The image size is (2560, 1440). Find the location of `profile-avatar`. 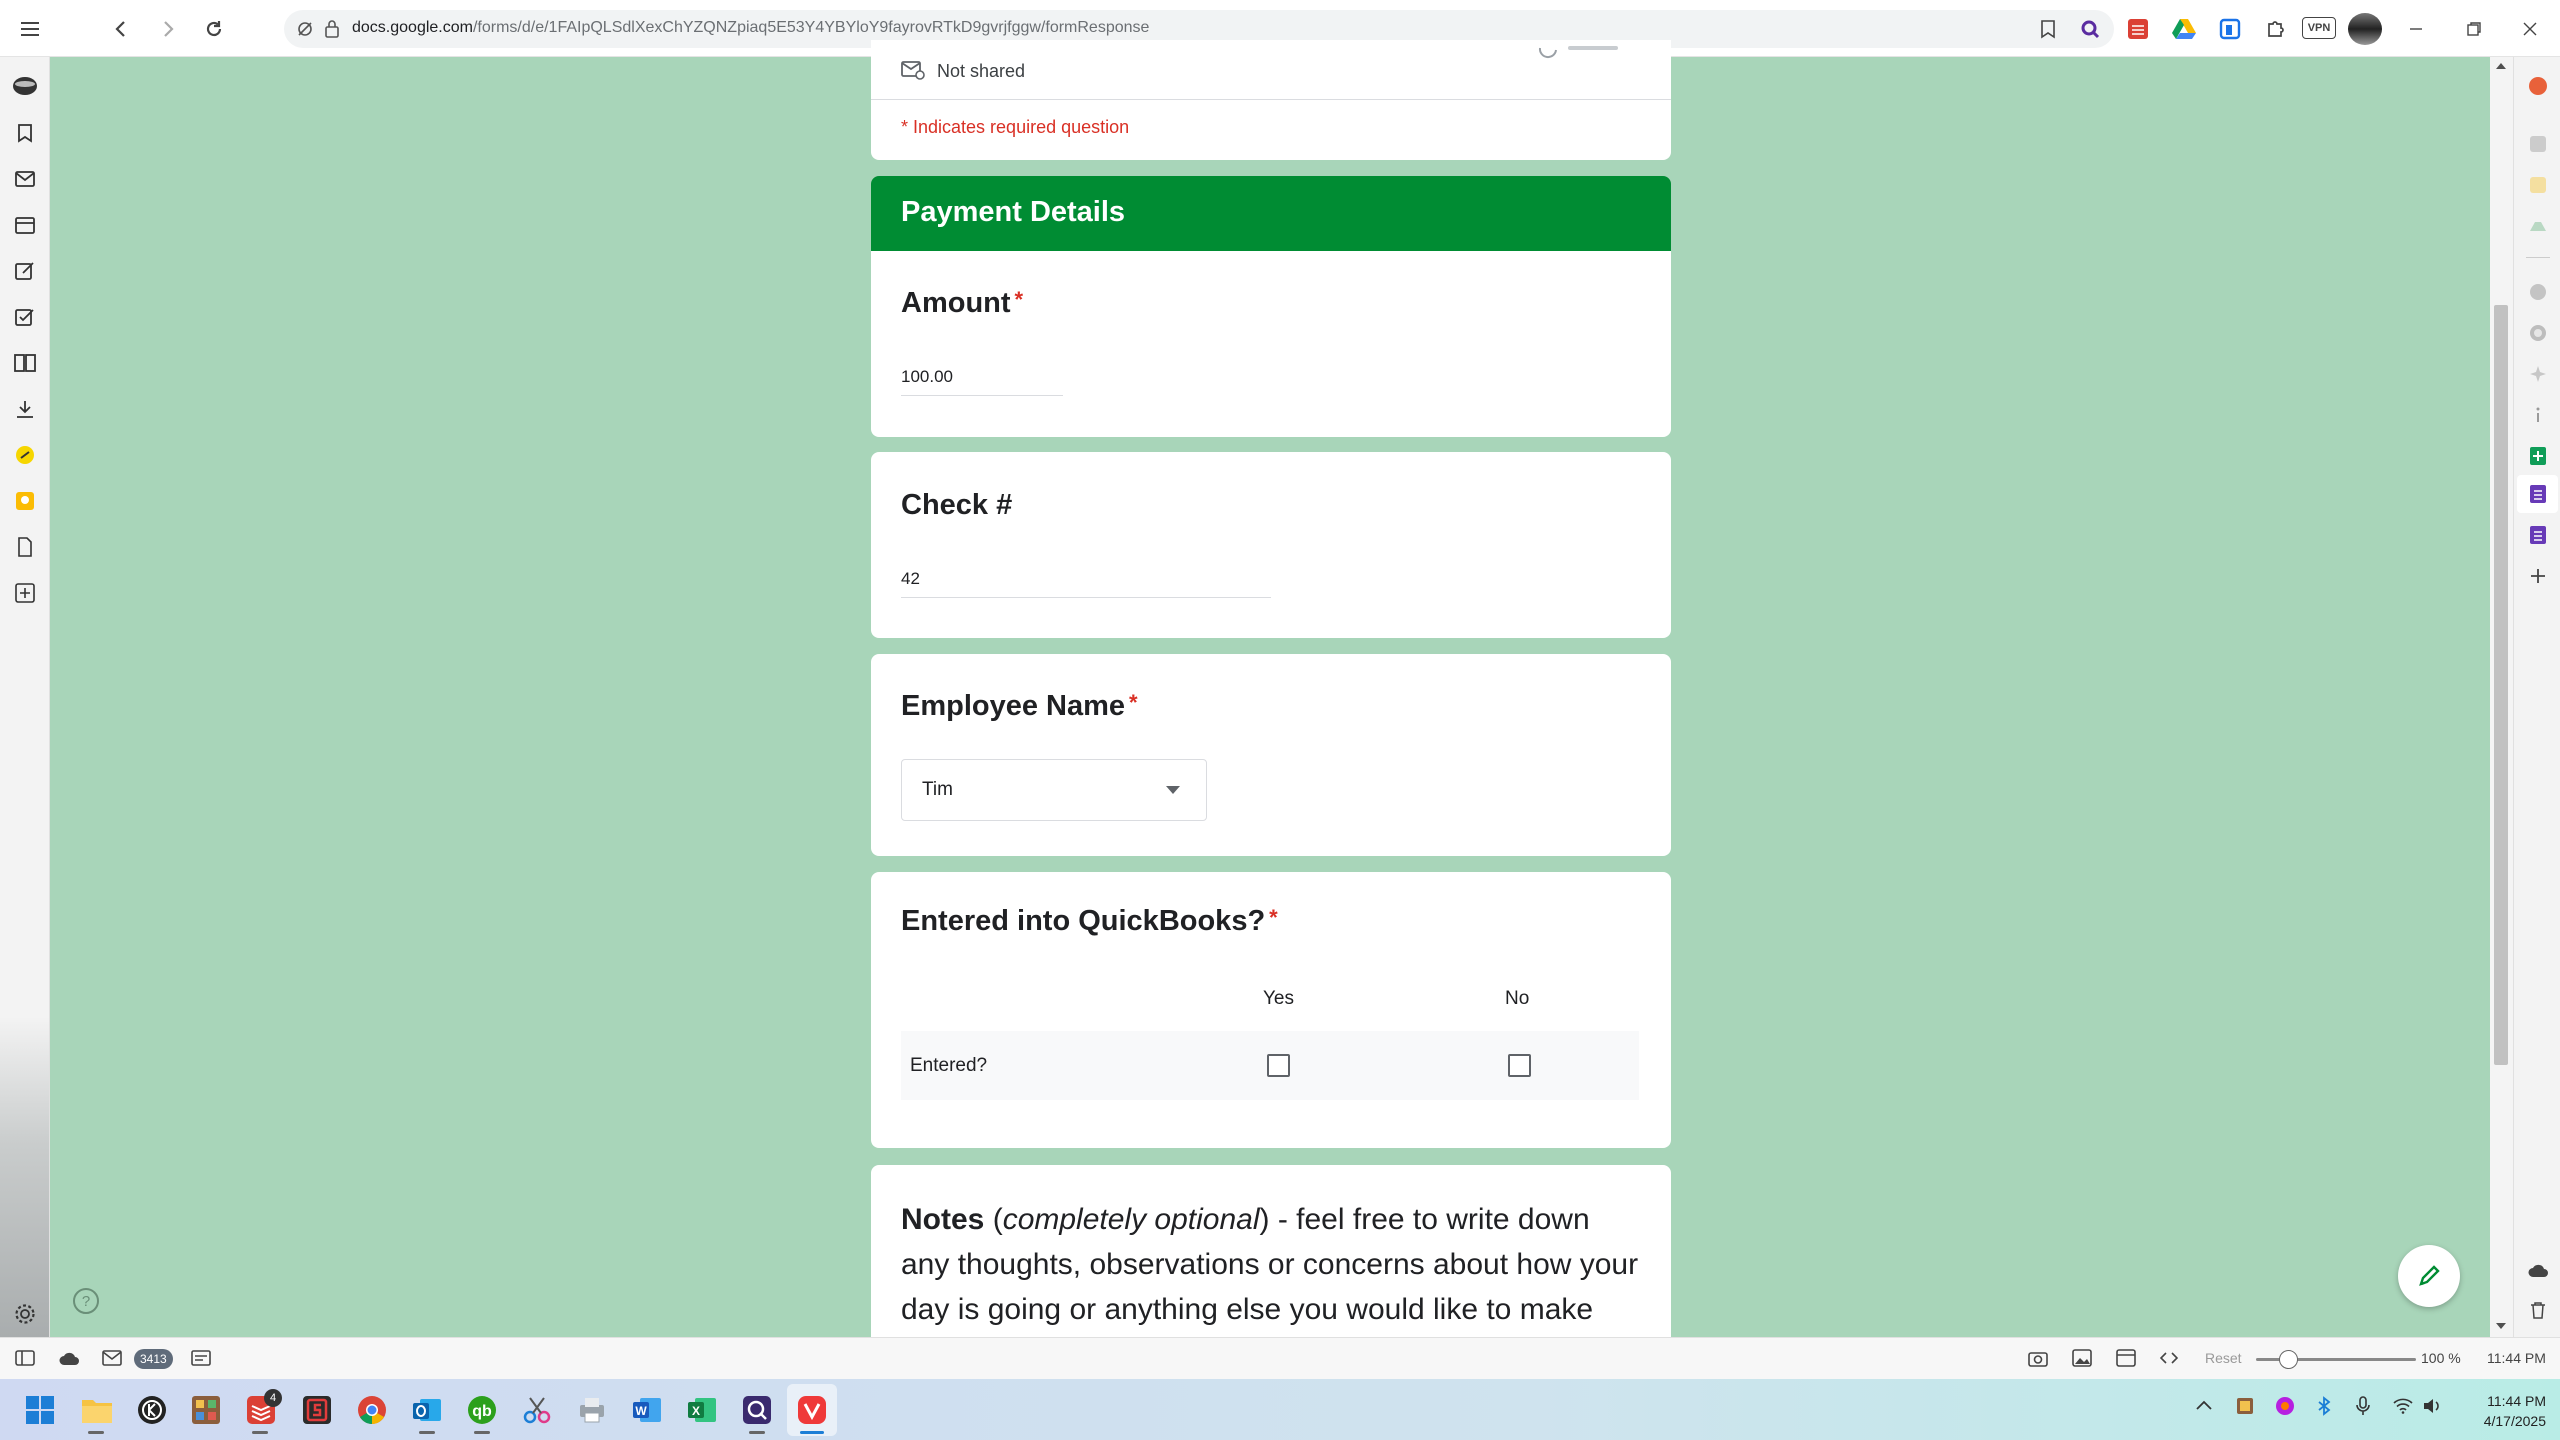

profile-avatar is located at coordinates (2365, 29).